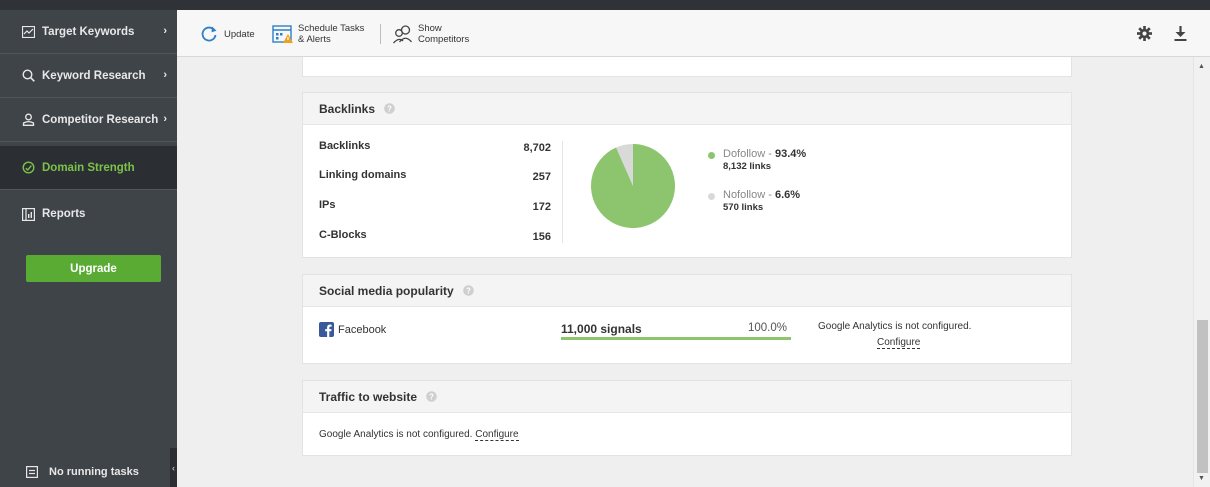 The image size is (1210, 487). I want to click on stat-label: IPs, so click(327, 205).